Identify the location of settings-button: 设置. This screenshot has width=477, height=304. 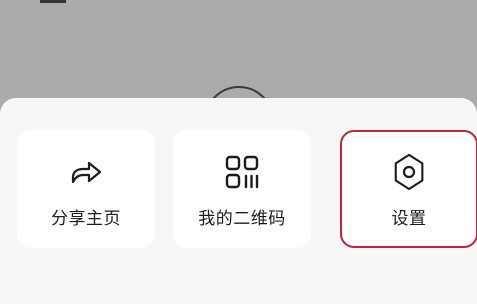
(408, 189).